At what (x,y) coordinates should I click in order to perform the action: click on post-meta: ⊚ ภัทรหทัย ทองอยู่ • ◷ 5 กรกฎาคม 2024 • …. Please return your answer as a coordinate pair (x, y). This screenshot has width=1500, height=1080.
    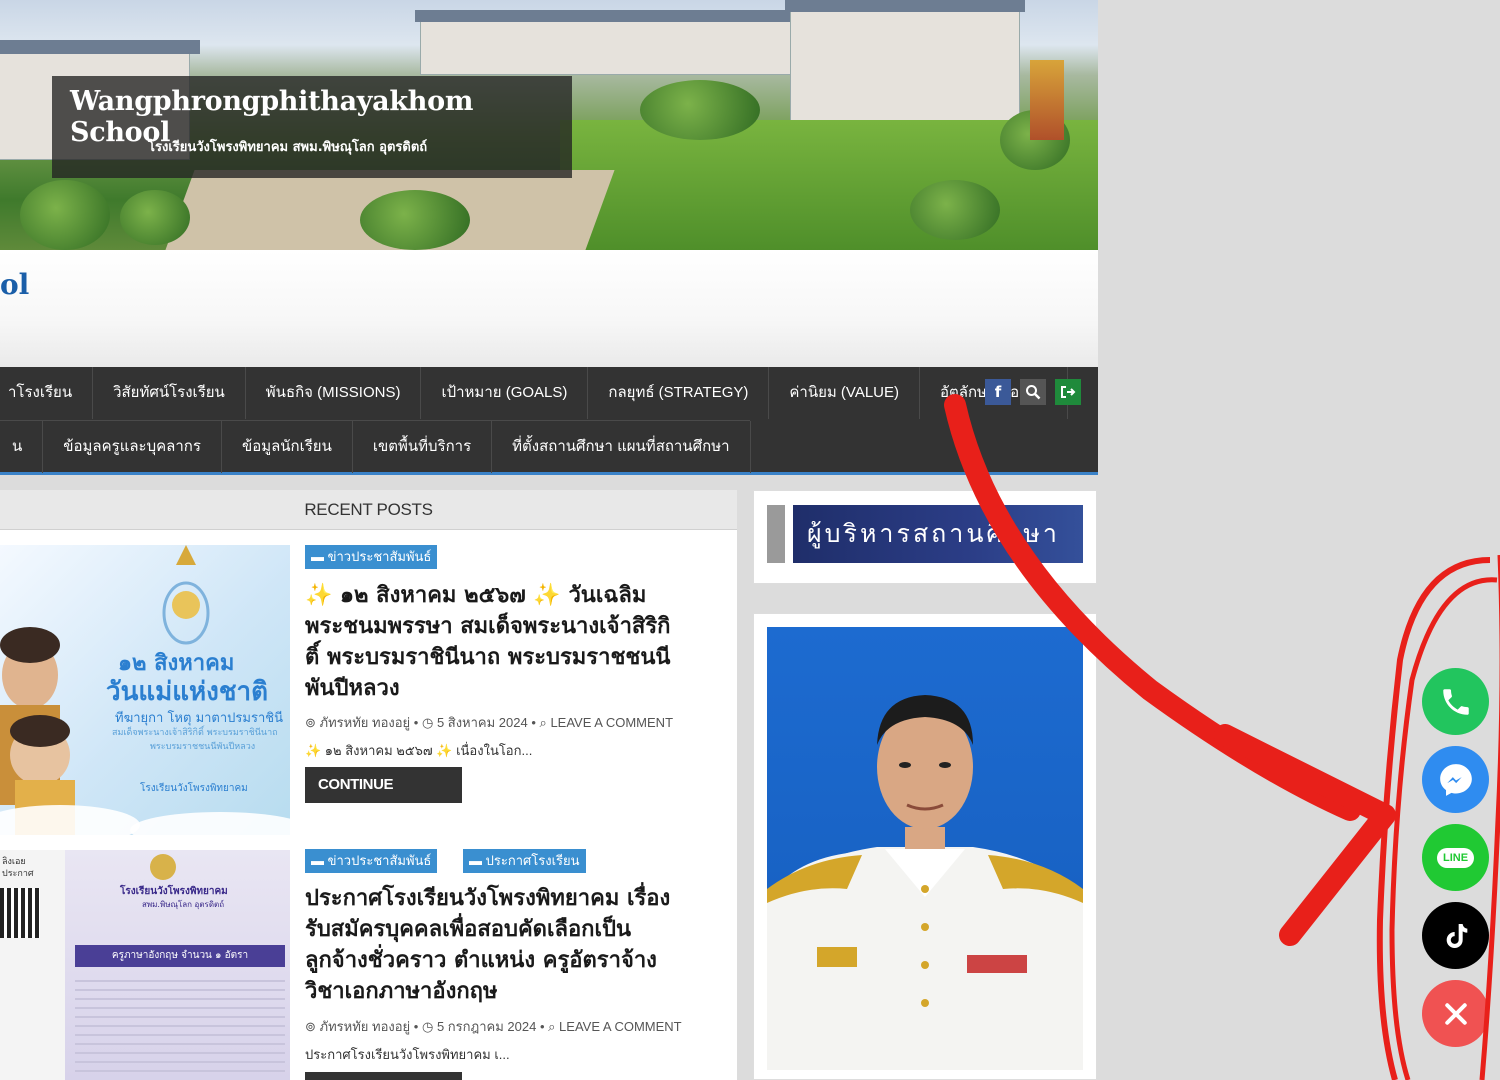
    Looking at the image, I should click on (493, 1026).